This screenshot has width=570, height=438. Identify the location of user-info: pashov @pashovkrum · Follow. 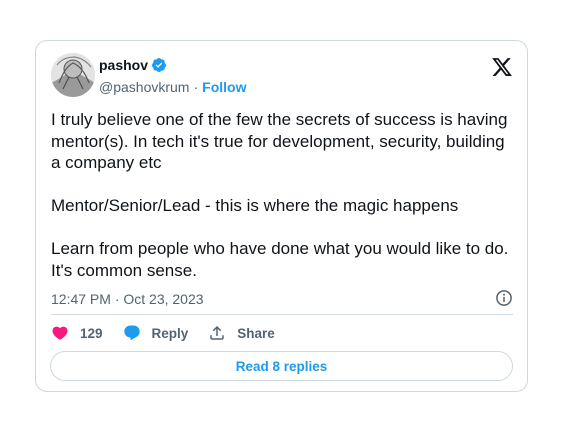
(172, 76).